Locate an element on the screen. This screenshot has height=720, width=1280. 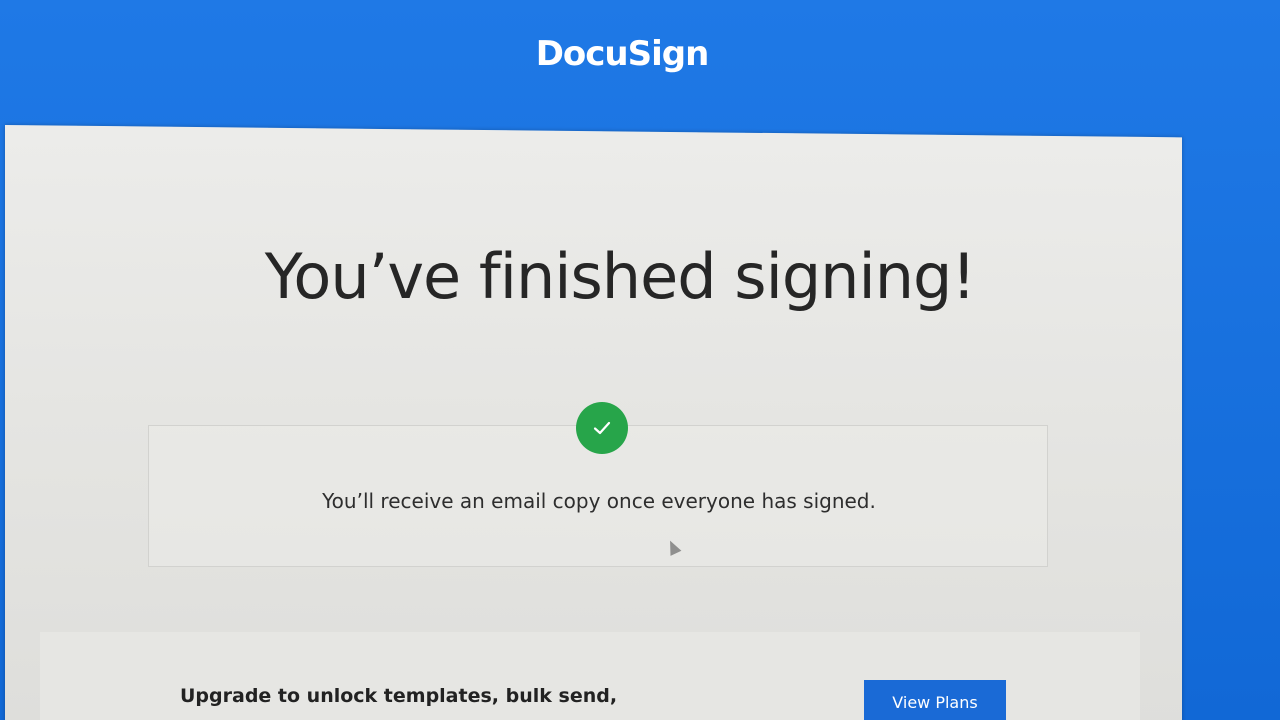
checkmark-glyph is located at coordinates (602, 428).